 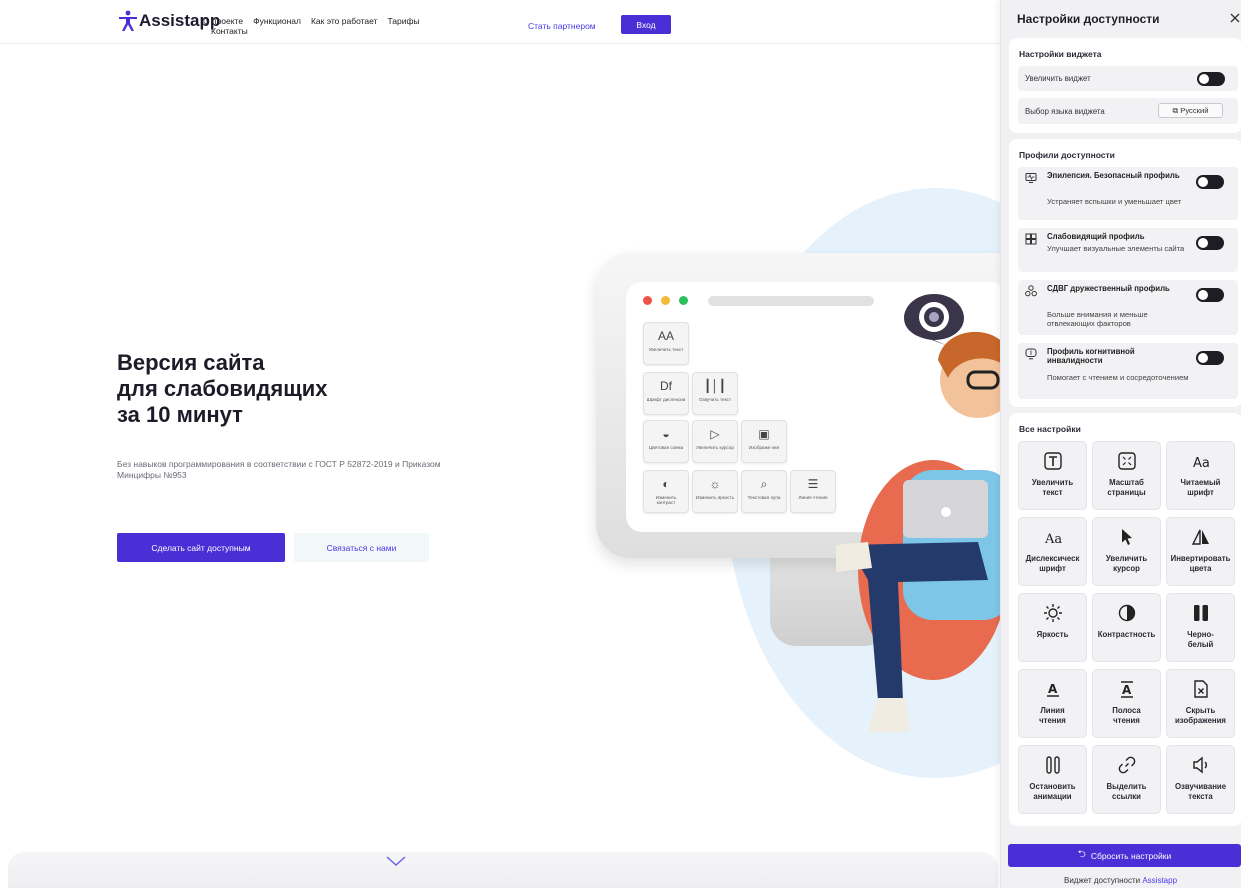 I want to click on tile-label: Выделить ссылки, so click(x=1126, y=791).